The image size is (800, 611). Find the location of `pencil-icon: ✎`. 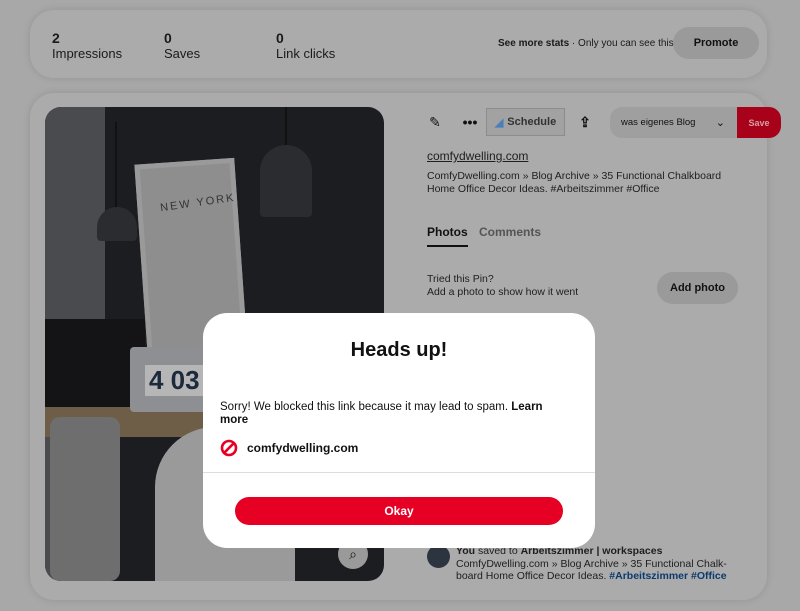

pencil-icon: ✎ is located at coordinates (435, 122).